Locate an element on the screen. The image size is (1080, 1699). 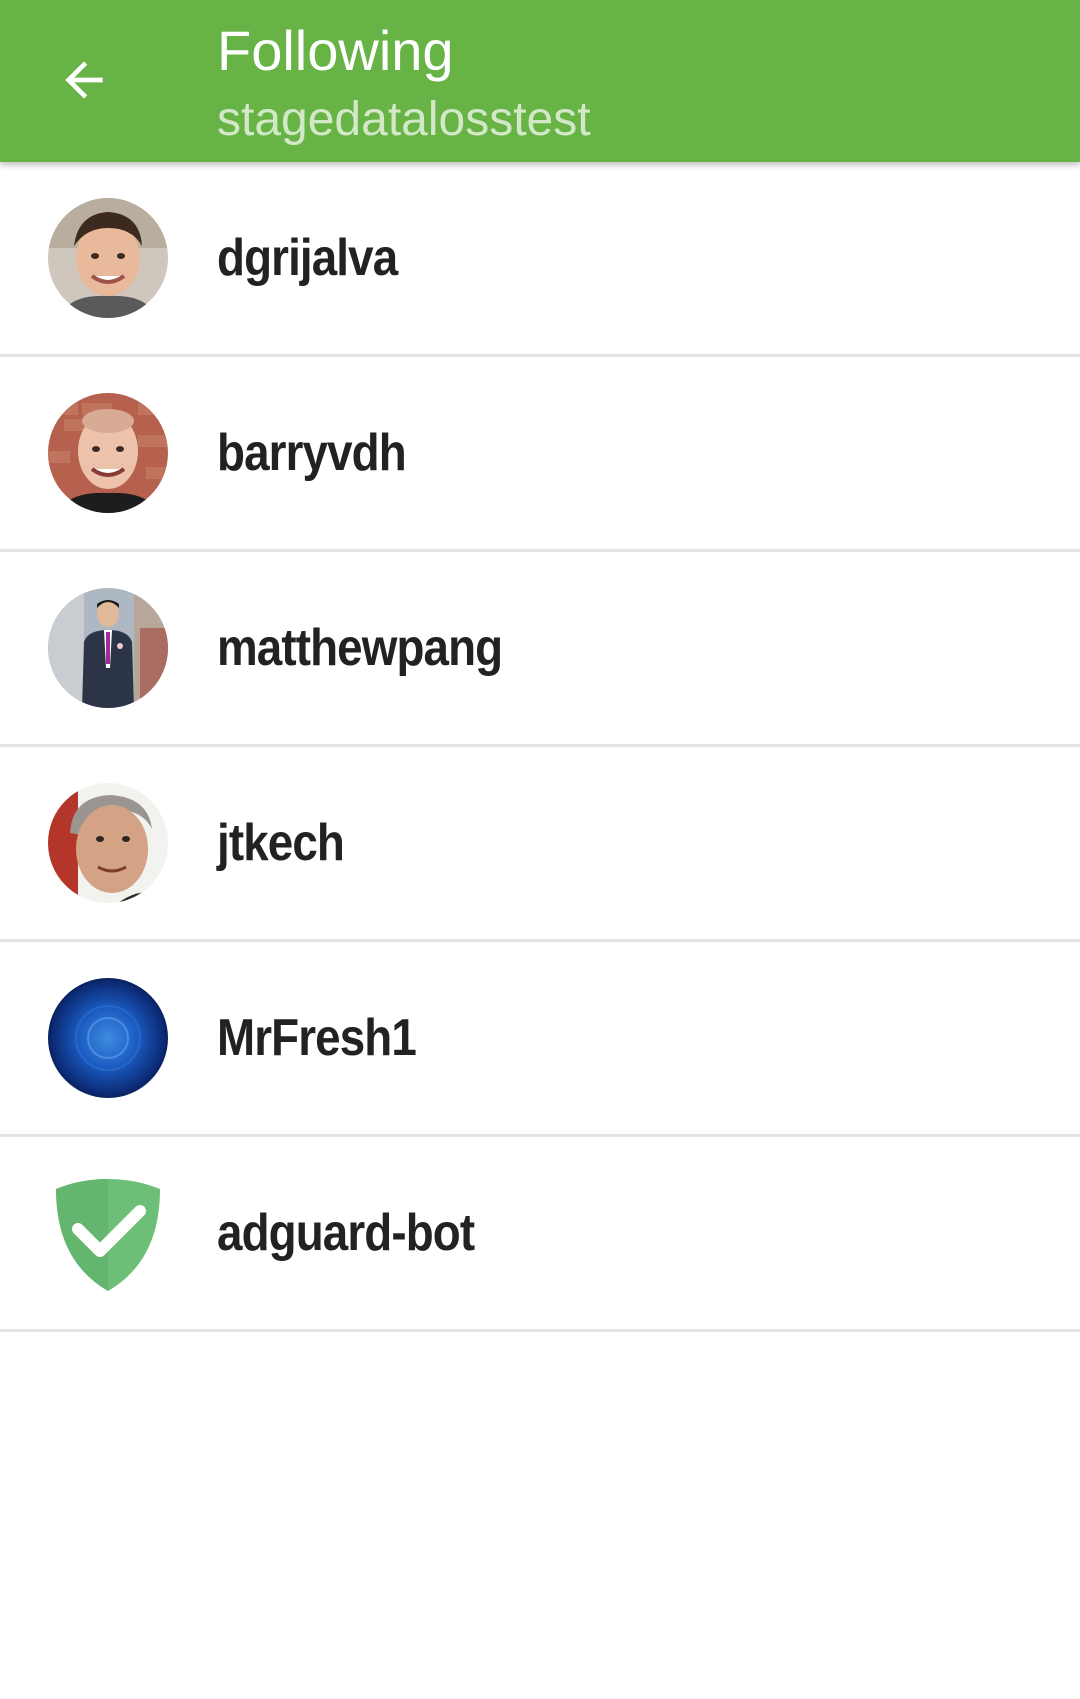
list-item: dgrijalva is located at coordinates (540, 259).